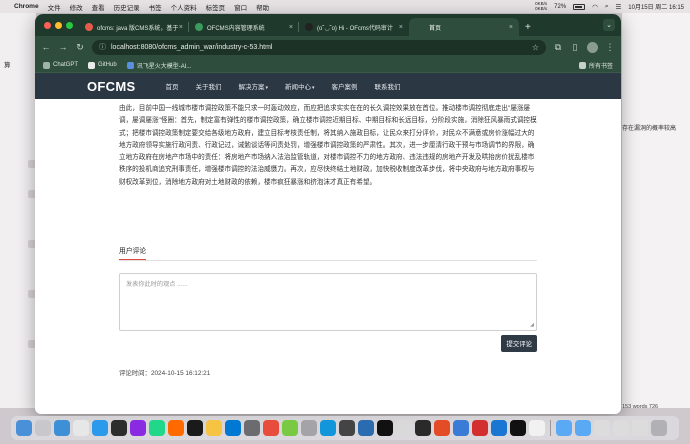 Image resolution: width=690 pixels, height=444 pixels. I want to click on zoom-window-button, so click(69, 25).